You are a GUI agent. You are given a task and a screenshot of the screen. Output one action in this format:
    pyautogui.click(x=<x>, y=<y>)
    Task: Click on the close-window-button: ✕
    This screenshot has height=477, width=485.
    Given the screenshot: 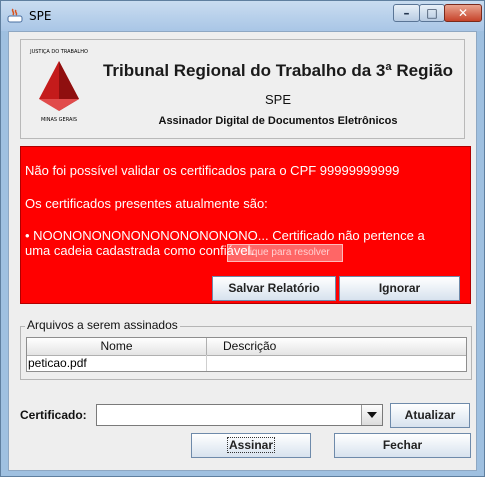 What is the action you would take?
    pyautogui.click(x=463, y=13)
    